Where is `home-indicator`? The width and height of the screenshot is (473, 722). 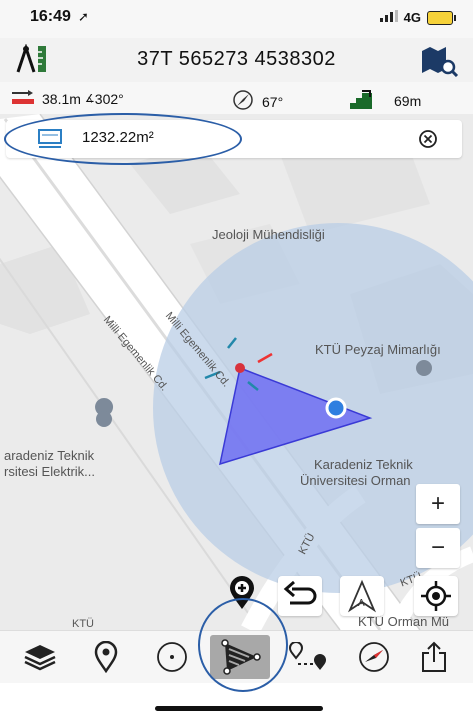 home-indicator is located at coordinates (239, 708).